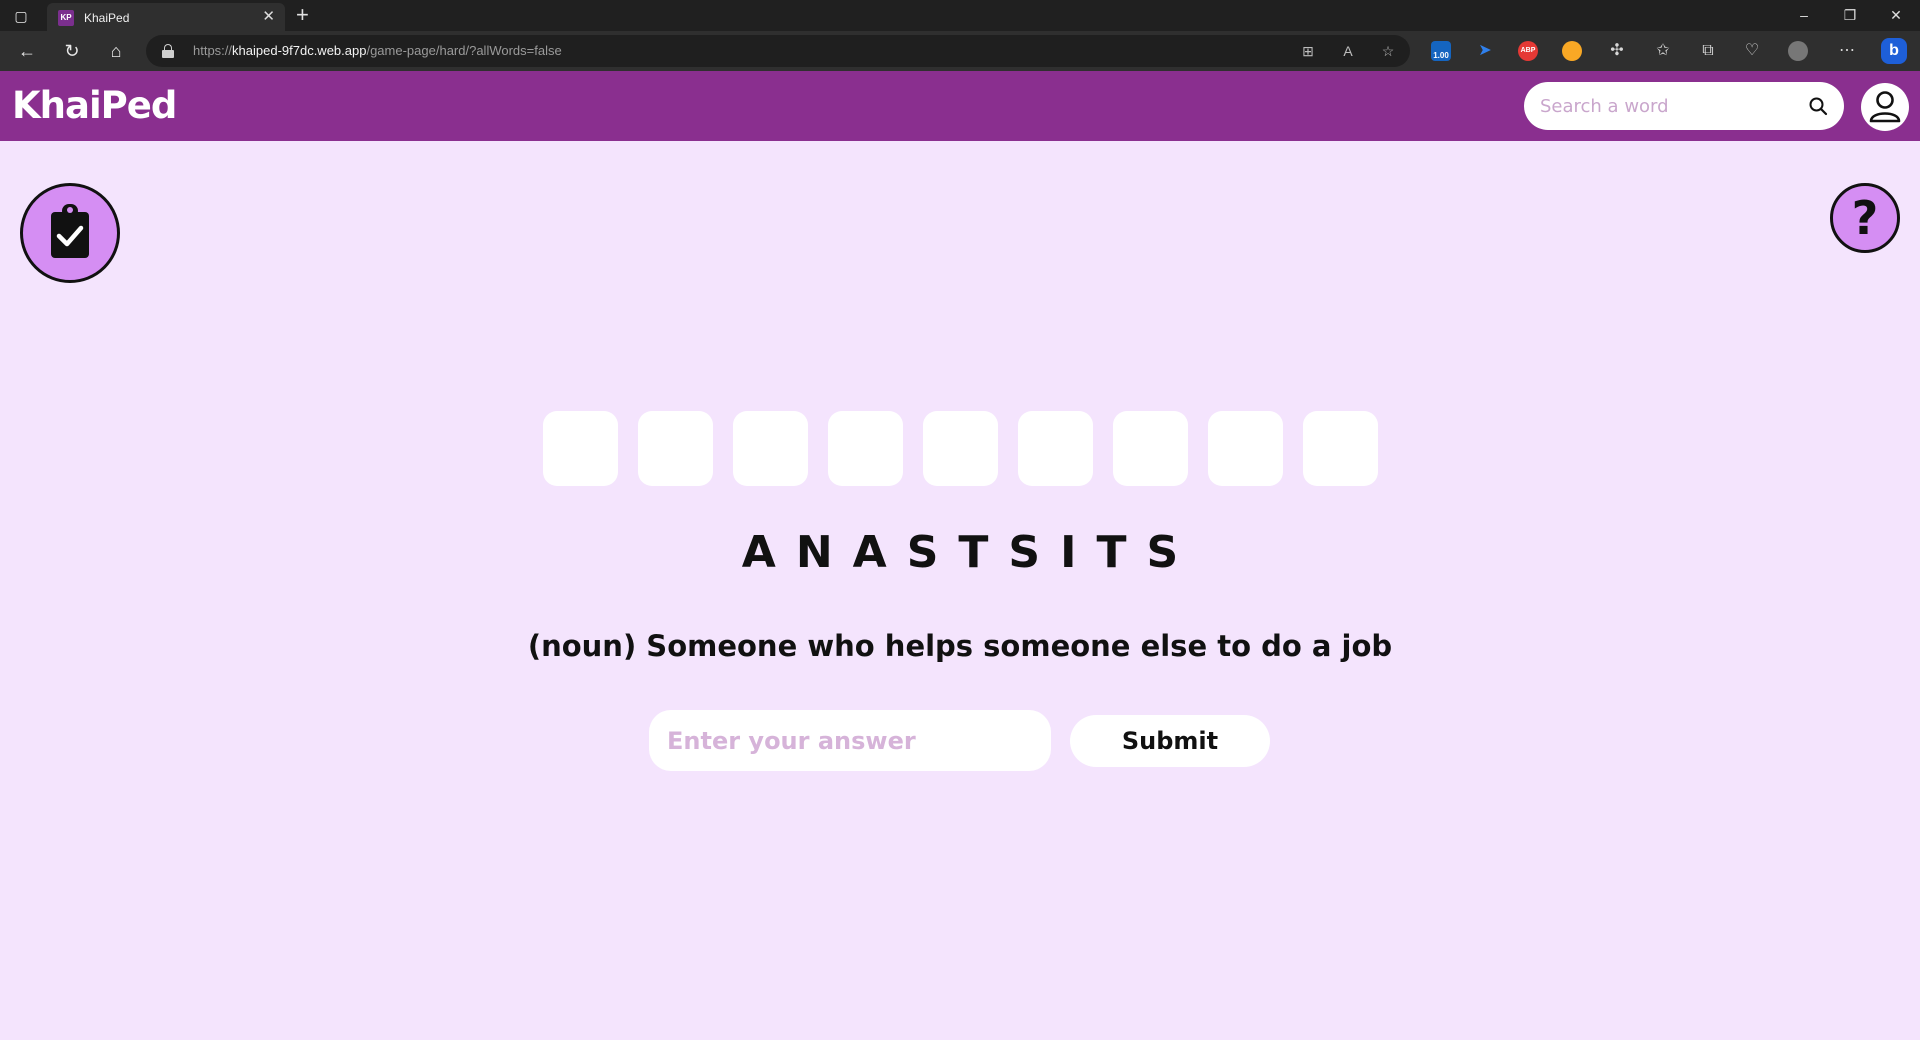 This screenshot has width=1920, height=1040. Describe the element at coordinates (1663, 51) in the screenshot. I see `favorites-icon: ✩` at that location.